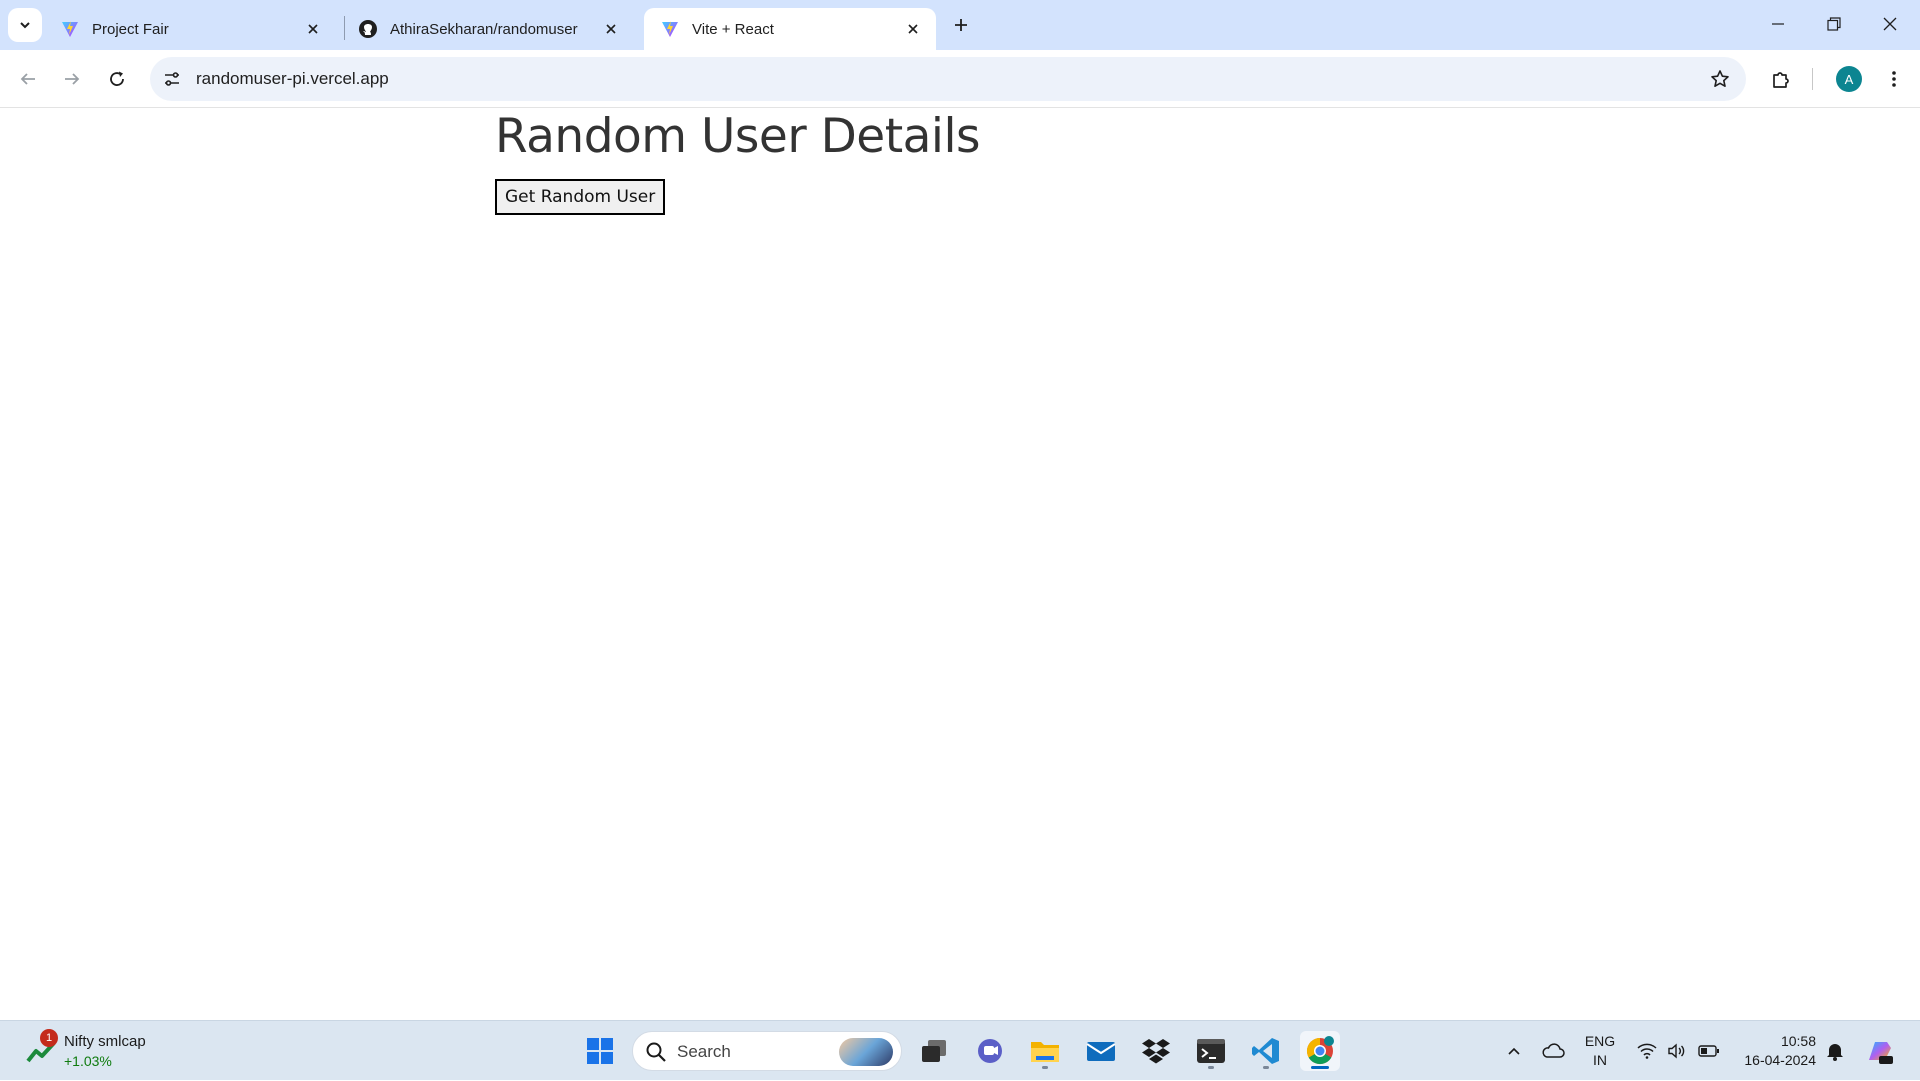 The image size is (1920, 1081). I want to click on forward-button, so click(72, 79).